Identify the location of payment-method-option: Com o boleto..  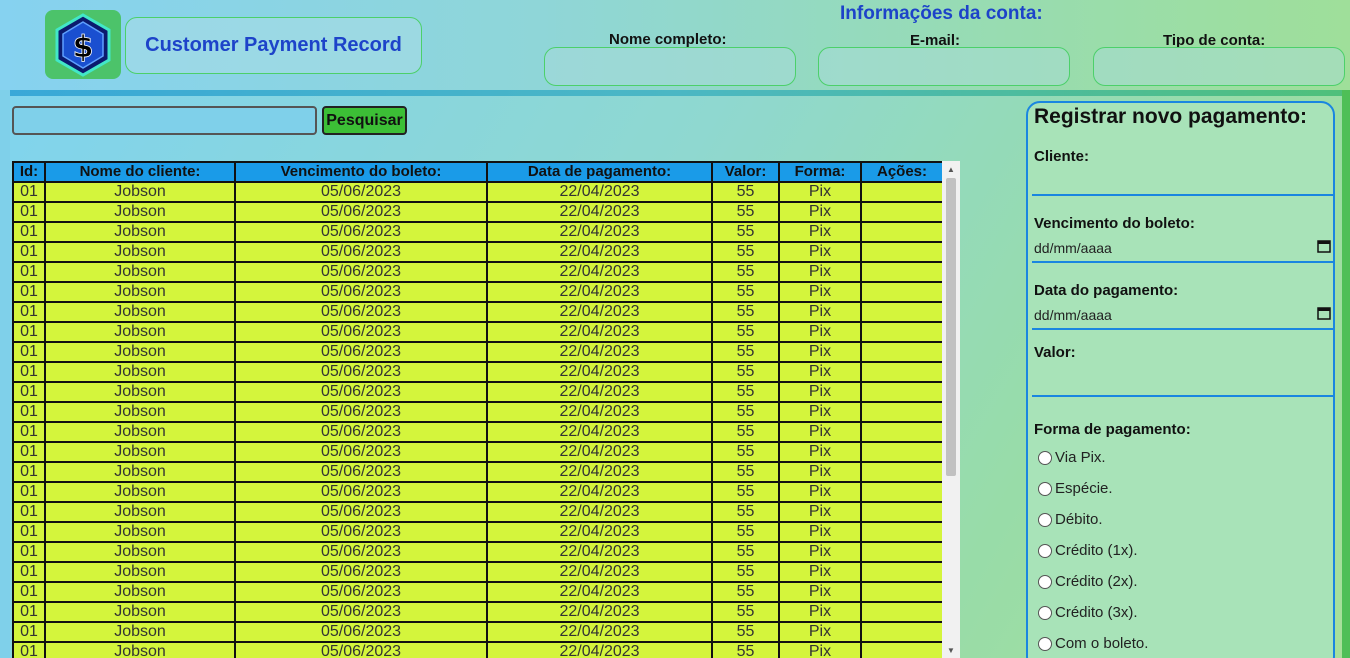
(1093, 643).